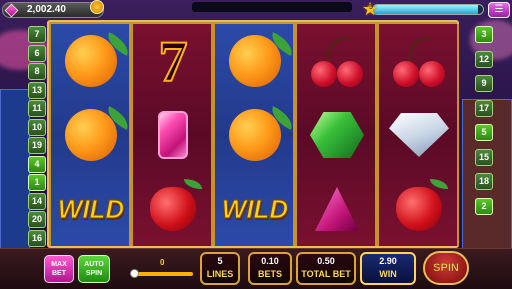  What do you see at coordinates (163, 274) in the screenshot?
I see `bet-slider-track` at bounding box center [163, 274].